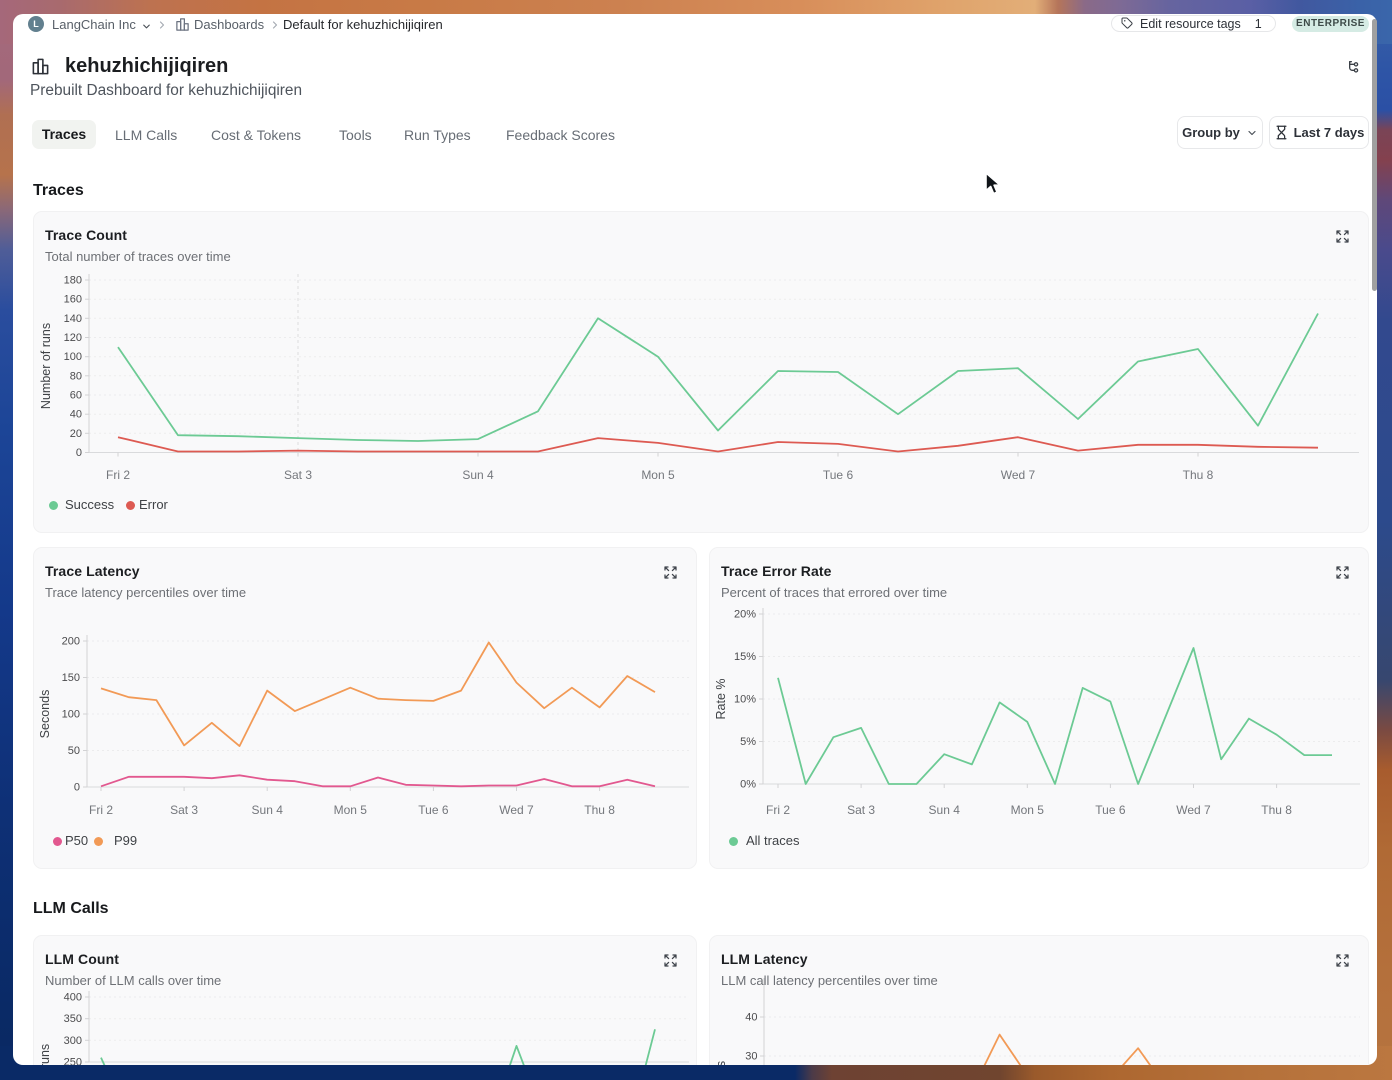 This screenshot has height=1080, width=1392. Describe the element at coordinates (748, 742) in the screenshot. I see `svg-text: 5%` at that location.